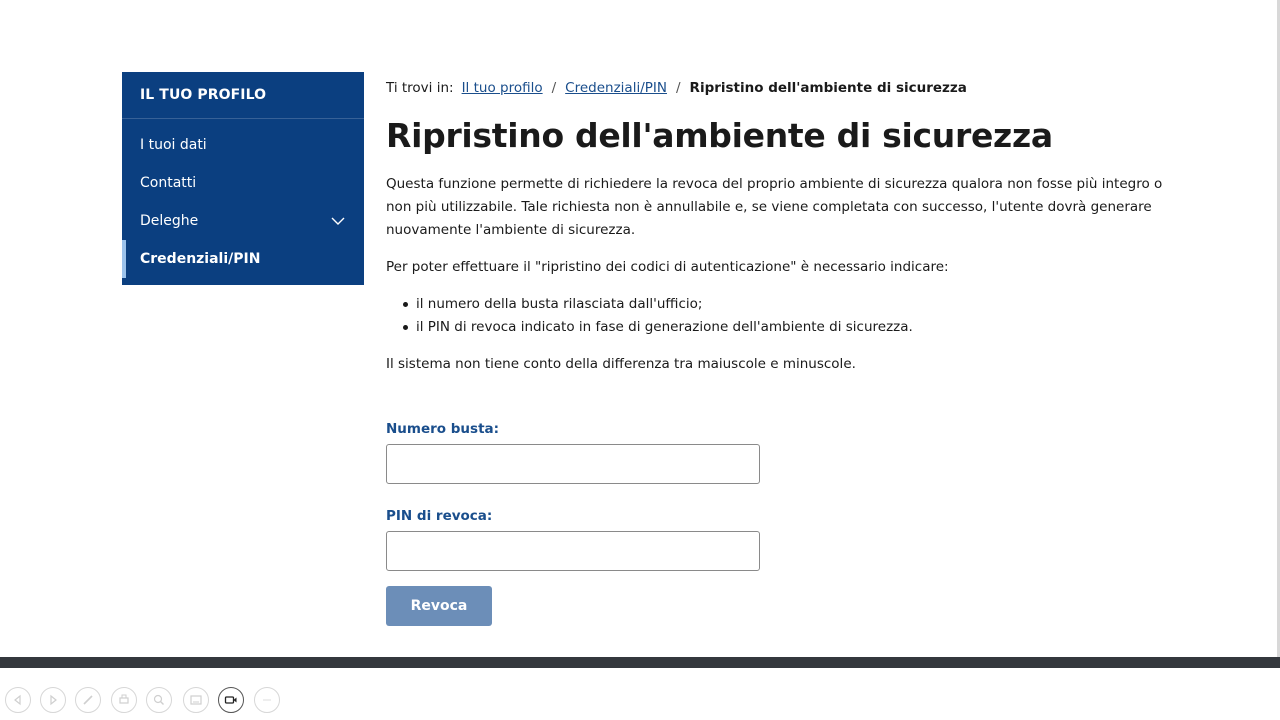 This screenshot has height=720, width=1280. I want to click on prev-icon, so click(18, 700).